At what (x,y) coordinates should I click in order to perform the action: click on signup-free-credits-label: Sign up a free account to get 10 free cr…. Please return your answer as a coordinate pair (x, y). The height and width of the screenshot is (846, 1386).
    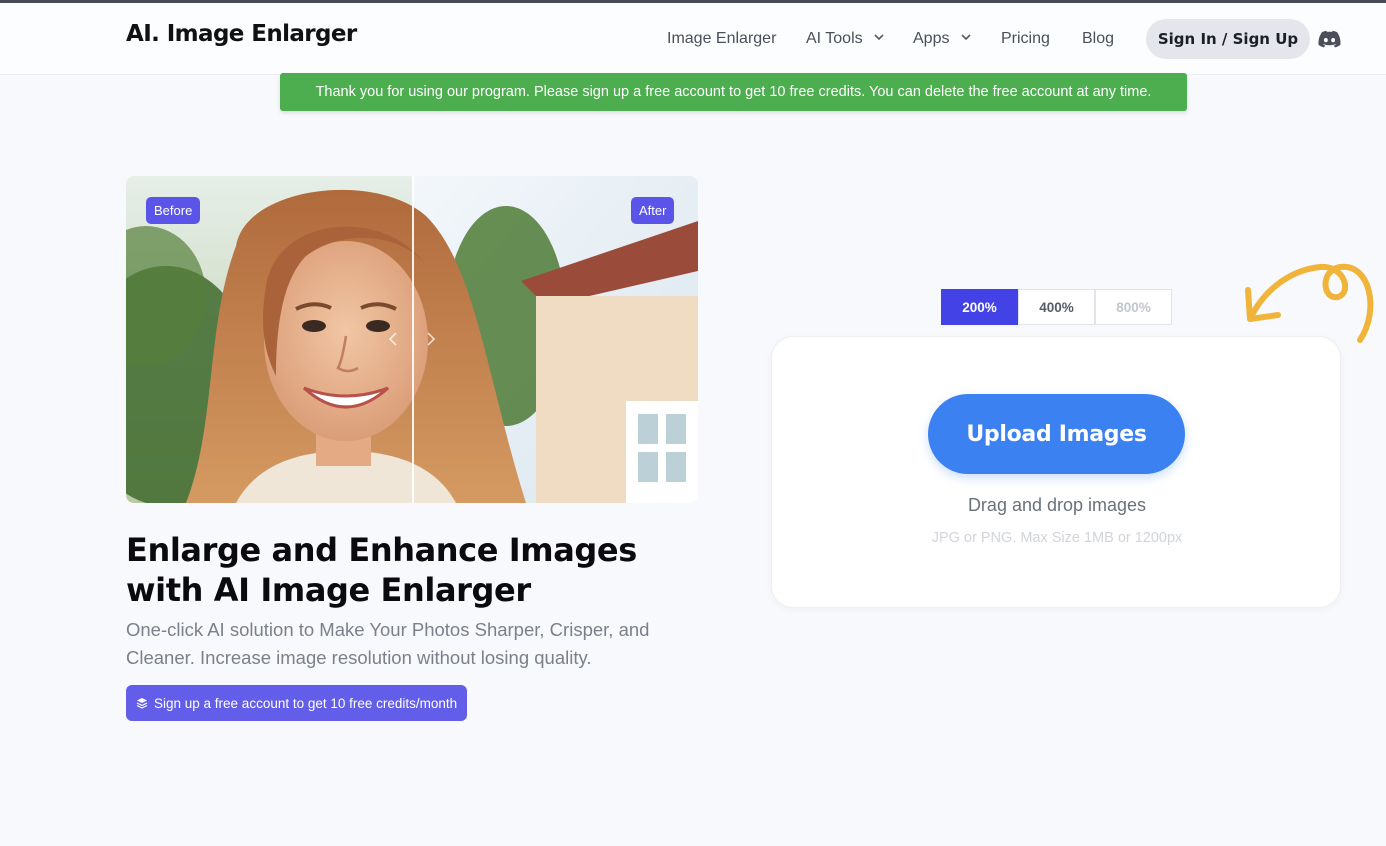
    Looking at the image, I should click on (306, 703).